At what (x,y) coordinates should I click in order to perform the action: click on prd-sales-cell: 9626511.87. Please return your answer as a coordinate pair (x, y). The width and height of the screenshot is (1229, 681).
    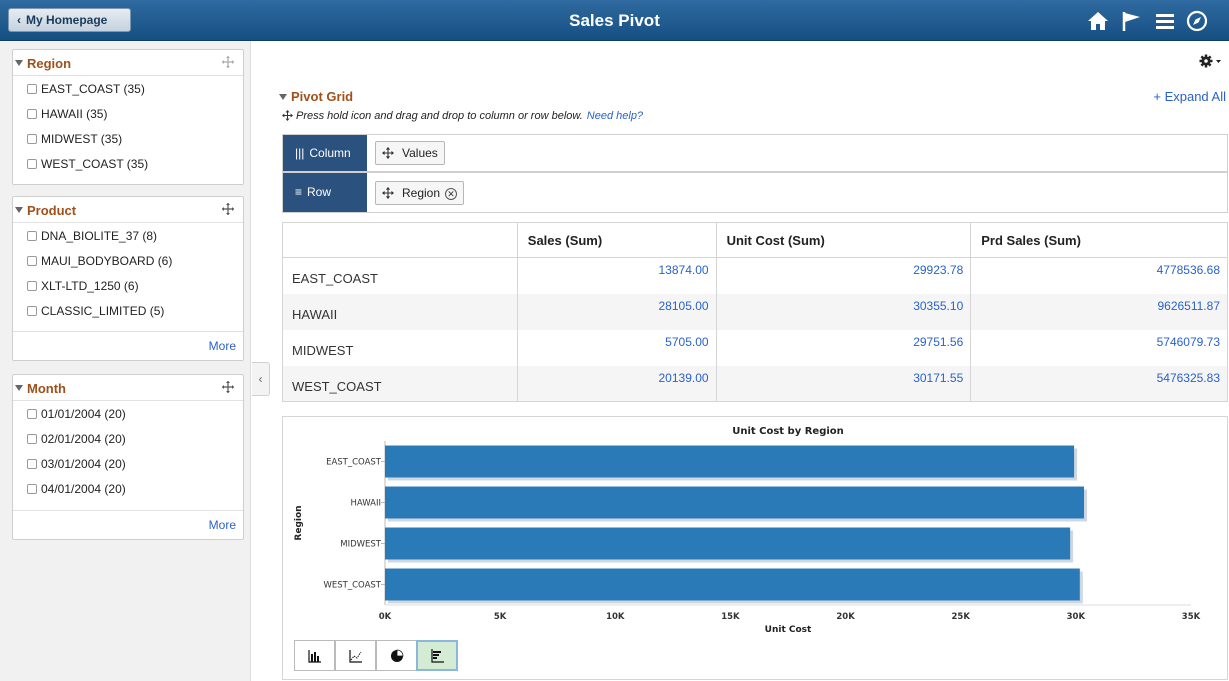
    Looking at the image, I should click on (1099, 311).